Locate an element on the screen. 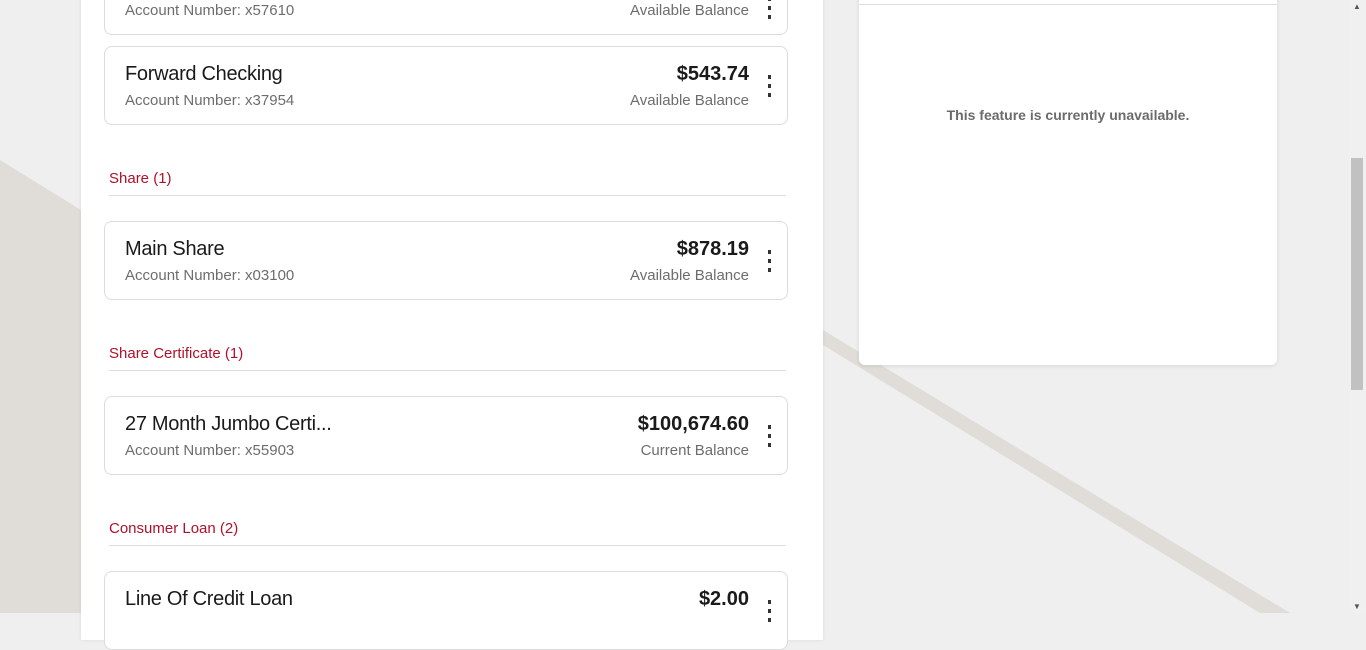  section-title: Consumer Loan (2) is located at coordinates (174, 528).